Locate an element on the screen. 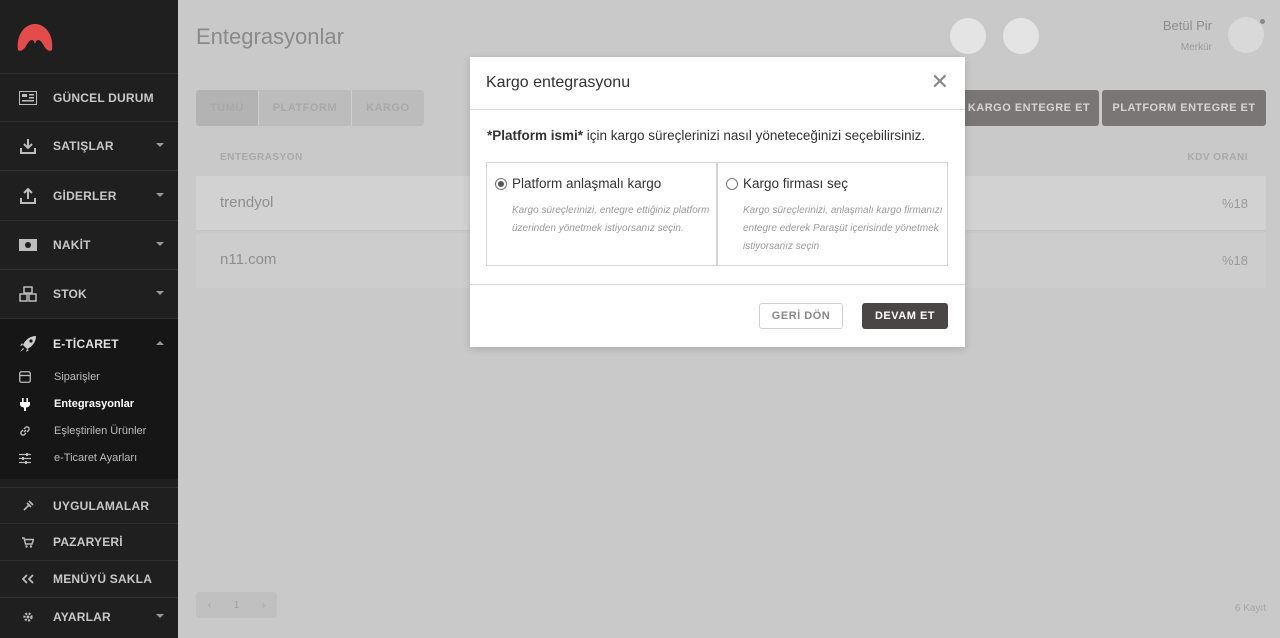  upload-icon is located at coordinates (28, 196).